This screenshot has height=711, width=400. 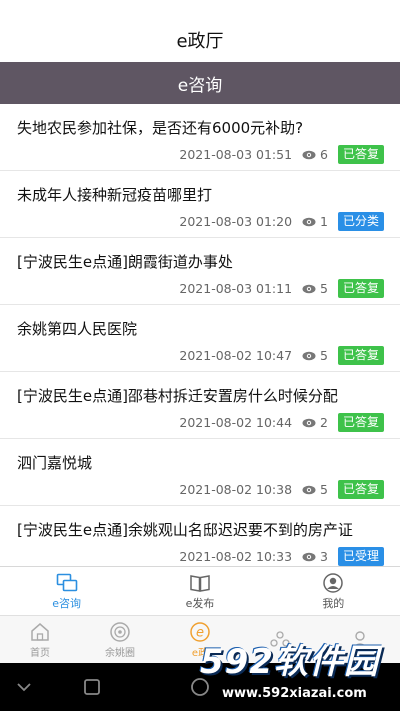 What do you see at coordinates (200, 41) in the screenshot?
I see `page-title: e政厅` at bounding box center [200, 41].